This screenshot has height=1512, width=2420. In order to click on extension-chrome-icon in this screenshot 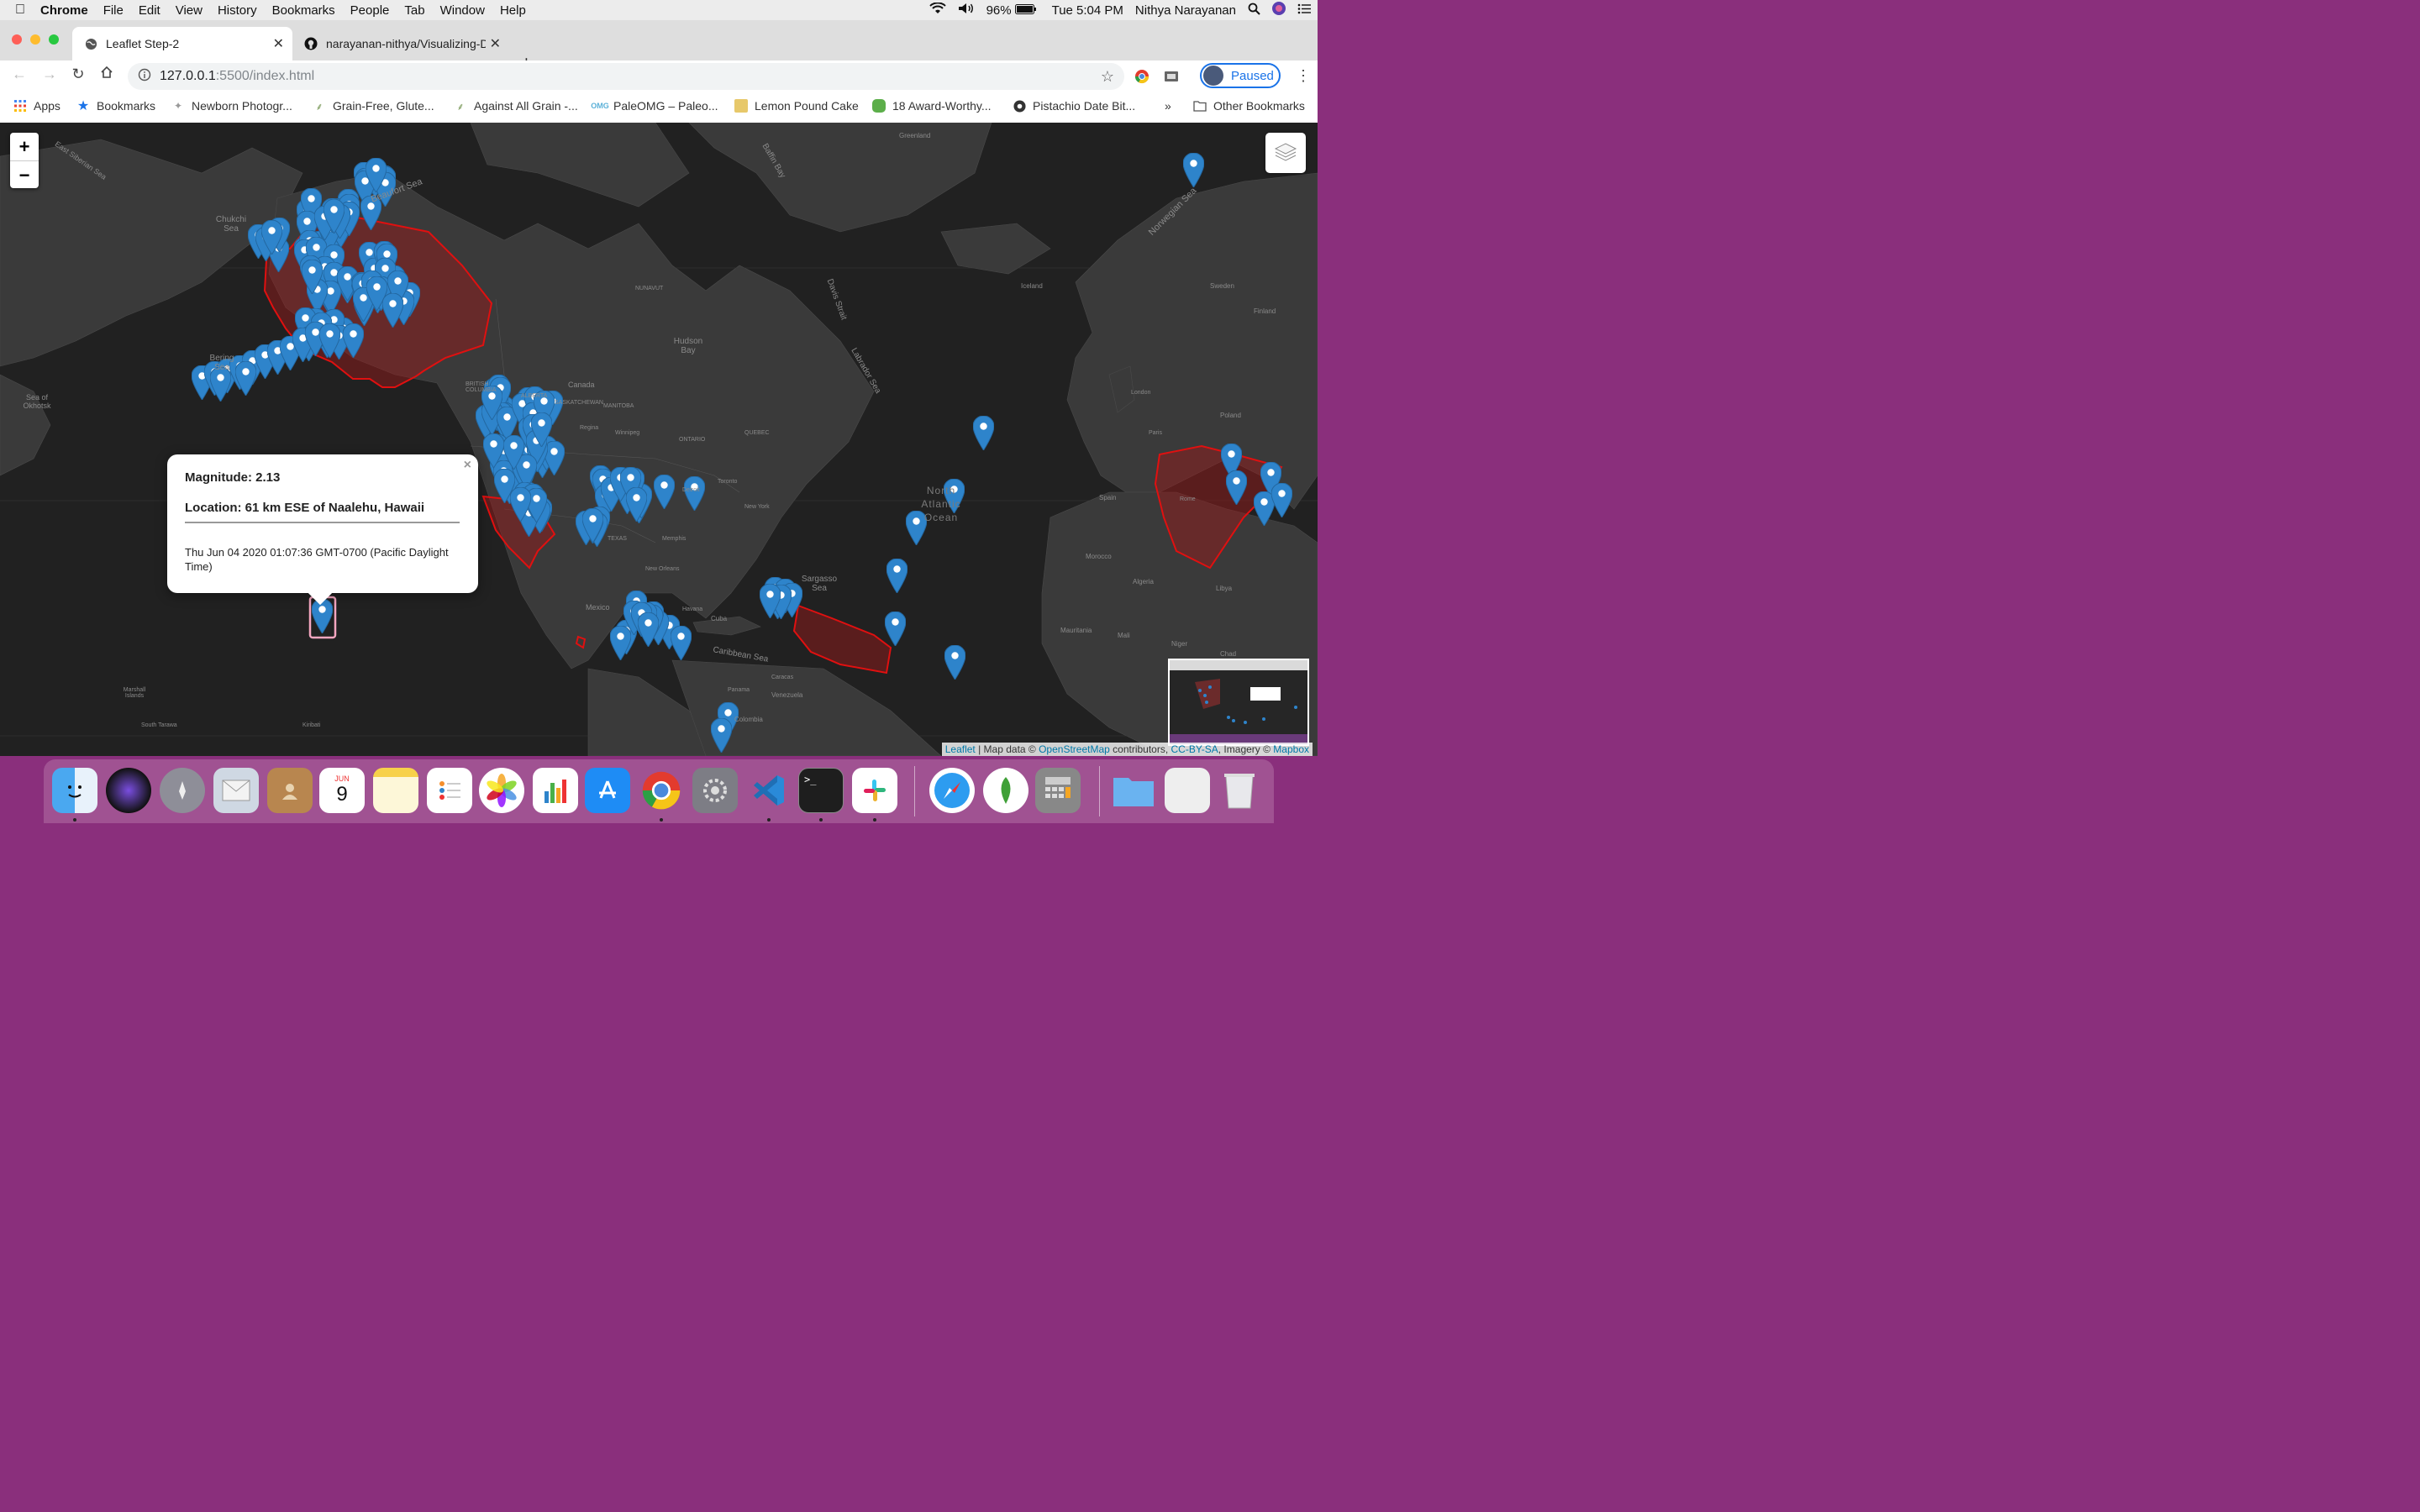, I will do `click(1142, 78)`.